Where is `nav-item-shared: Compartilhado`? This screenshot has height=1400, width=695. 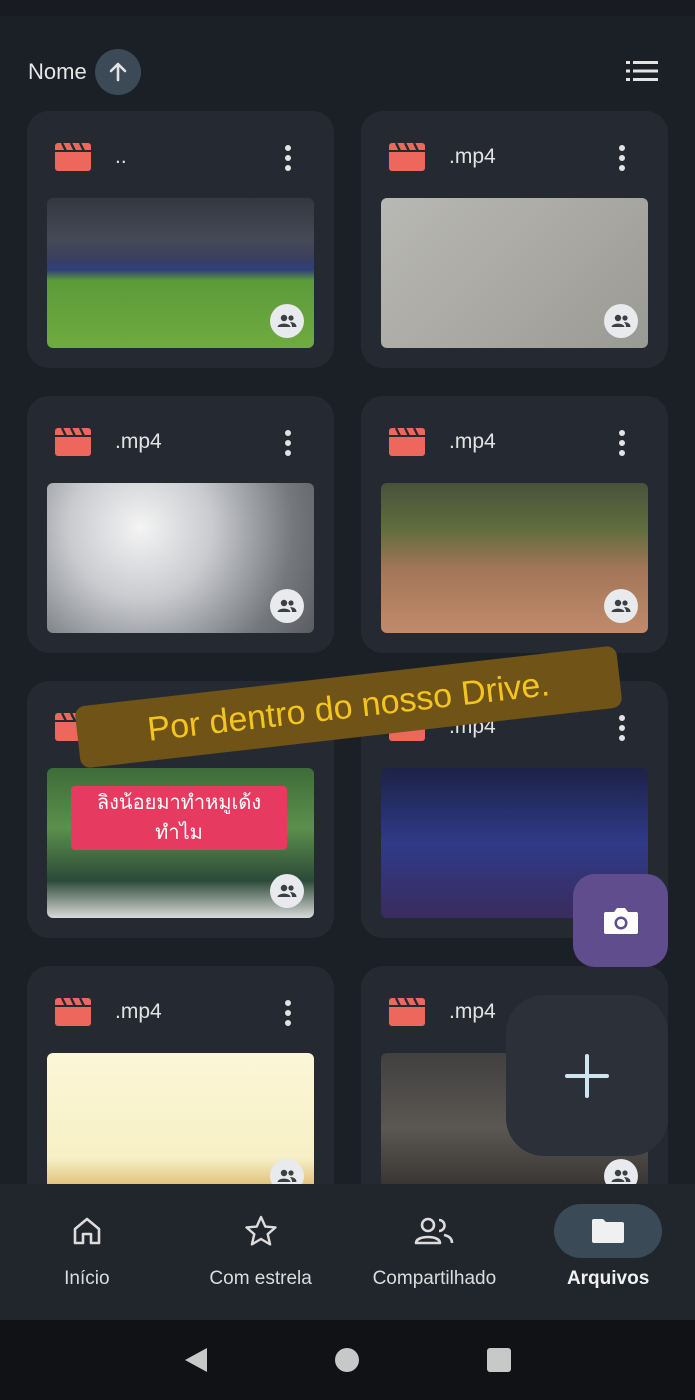 nav-item-shared: Compartilhado is located at coordinates (435, 1252).